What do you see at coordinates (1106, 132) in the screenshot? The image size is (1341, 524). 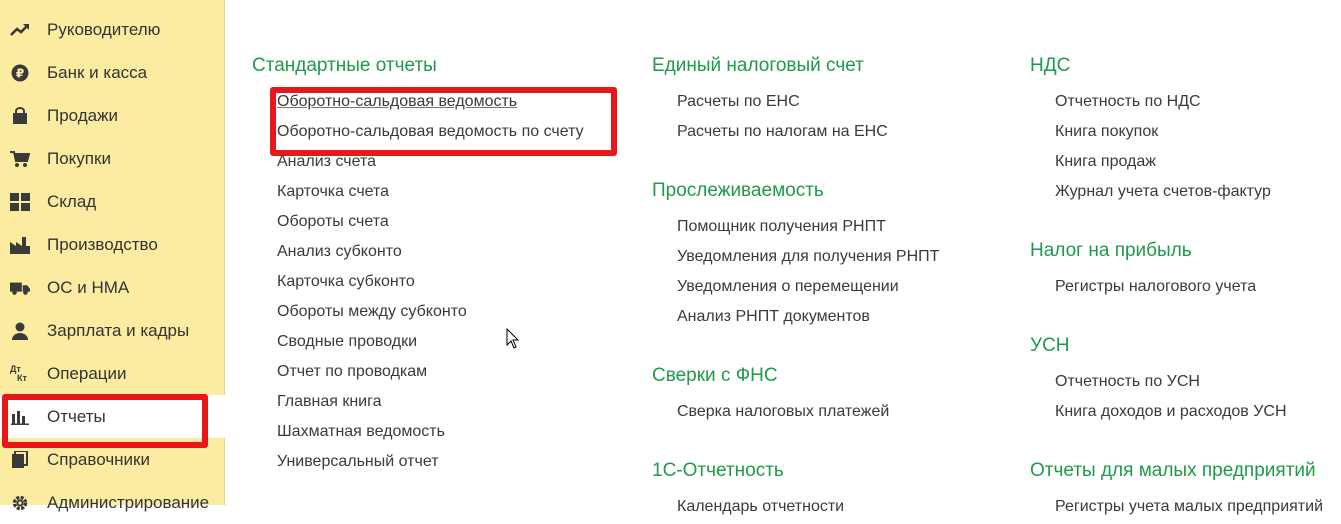 I see `link-purchase-book: Книга покупок` at bounding box center [1106, 132].